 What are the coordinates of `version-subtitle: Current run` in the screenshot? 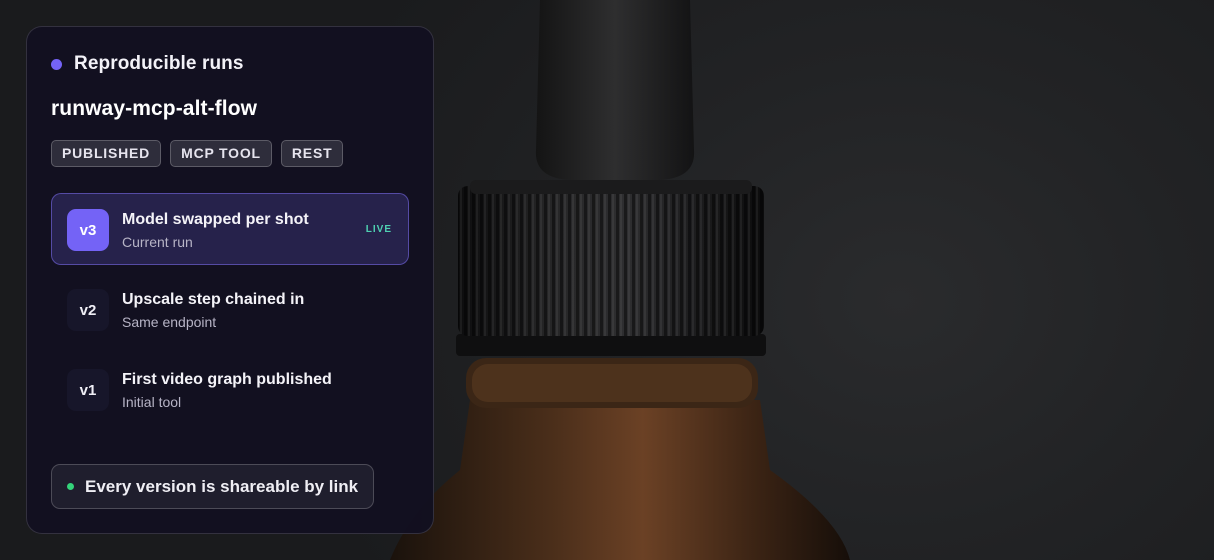 It's located at (157, 242).